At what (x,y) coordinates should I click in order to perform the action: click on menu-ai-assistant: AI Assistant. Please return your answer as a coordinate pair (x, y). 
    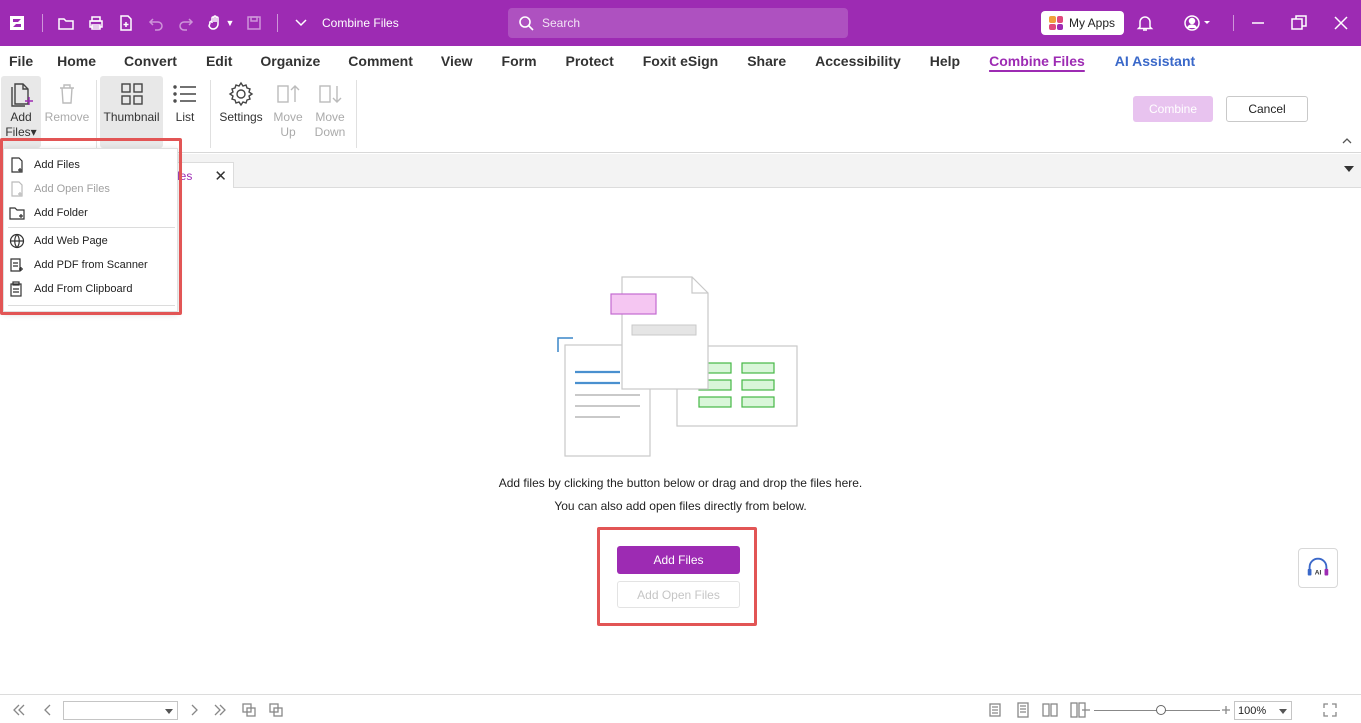
    Looking at the image, I should click on (1155, 61).